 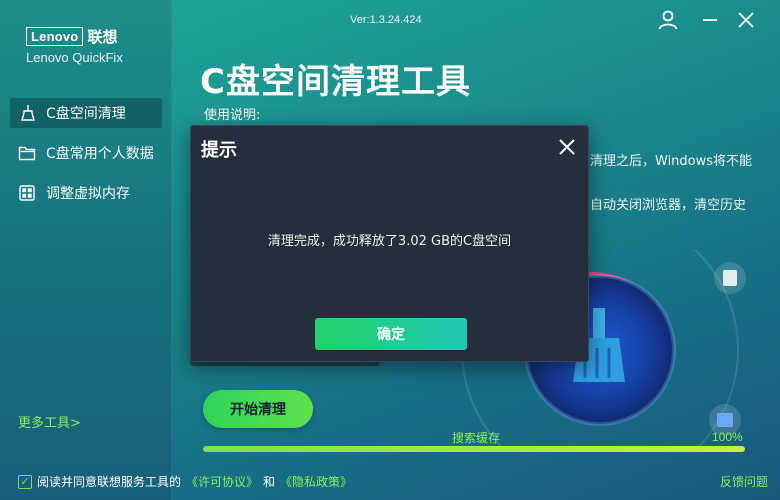 I want to click on usage-label: 使用说明:, so click(x=232, y=115).